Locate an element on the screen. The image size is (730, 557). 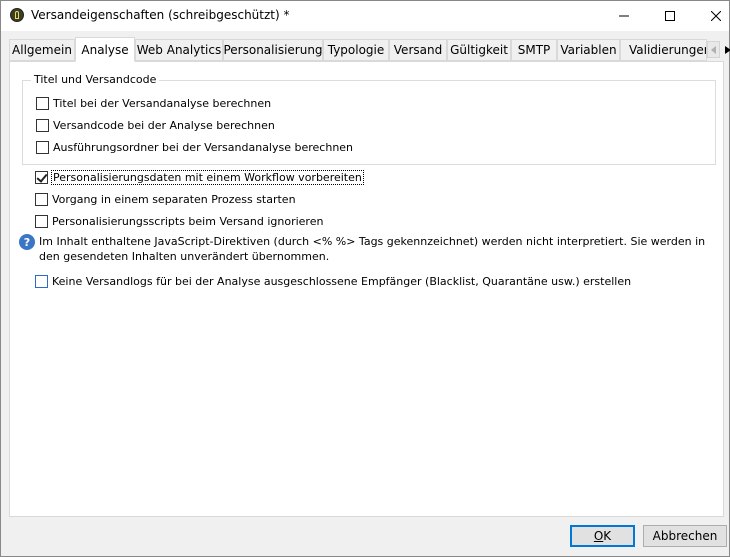
personalisierungsdaten-checkbox is located at coordinates (41, 177).